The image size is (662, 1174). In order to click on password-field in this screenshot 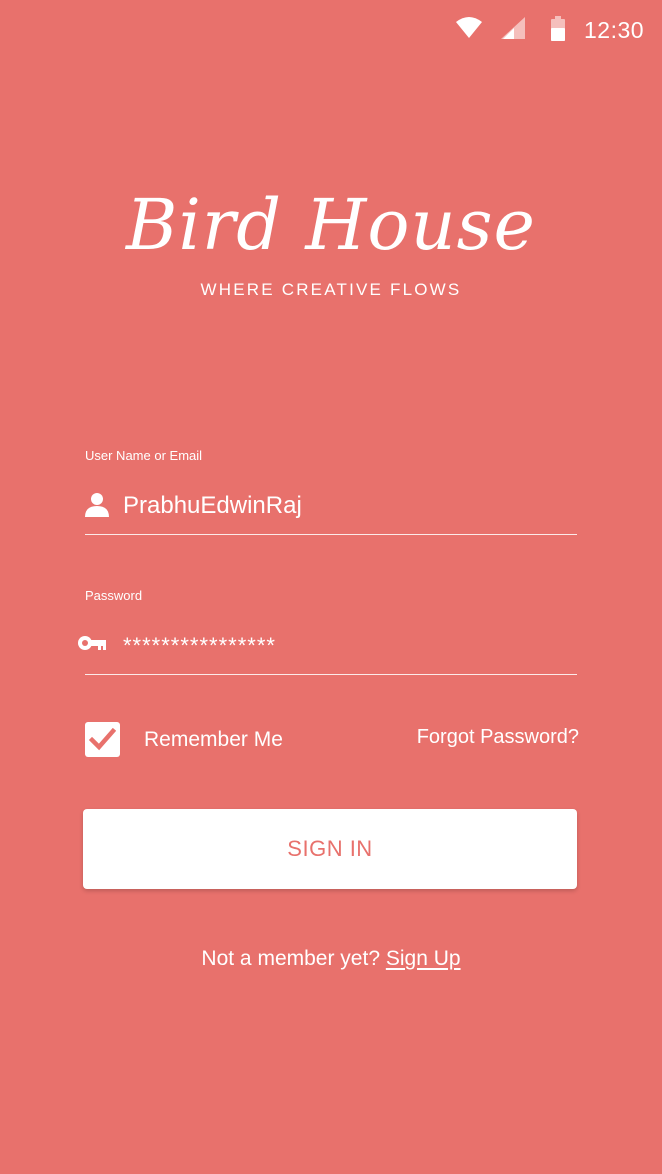, I will do `click(327, 649)`.